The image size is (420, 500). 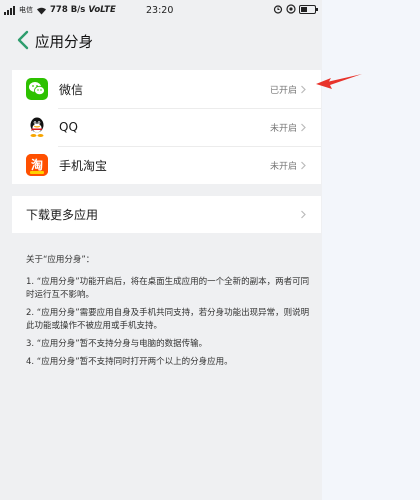 What do you see at coordinates (308, 9) in the screenshot?
I see `battery-icon` at bounding box center [308, 9].